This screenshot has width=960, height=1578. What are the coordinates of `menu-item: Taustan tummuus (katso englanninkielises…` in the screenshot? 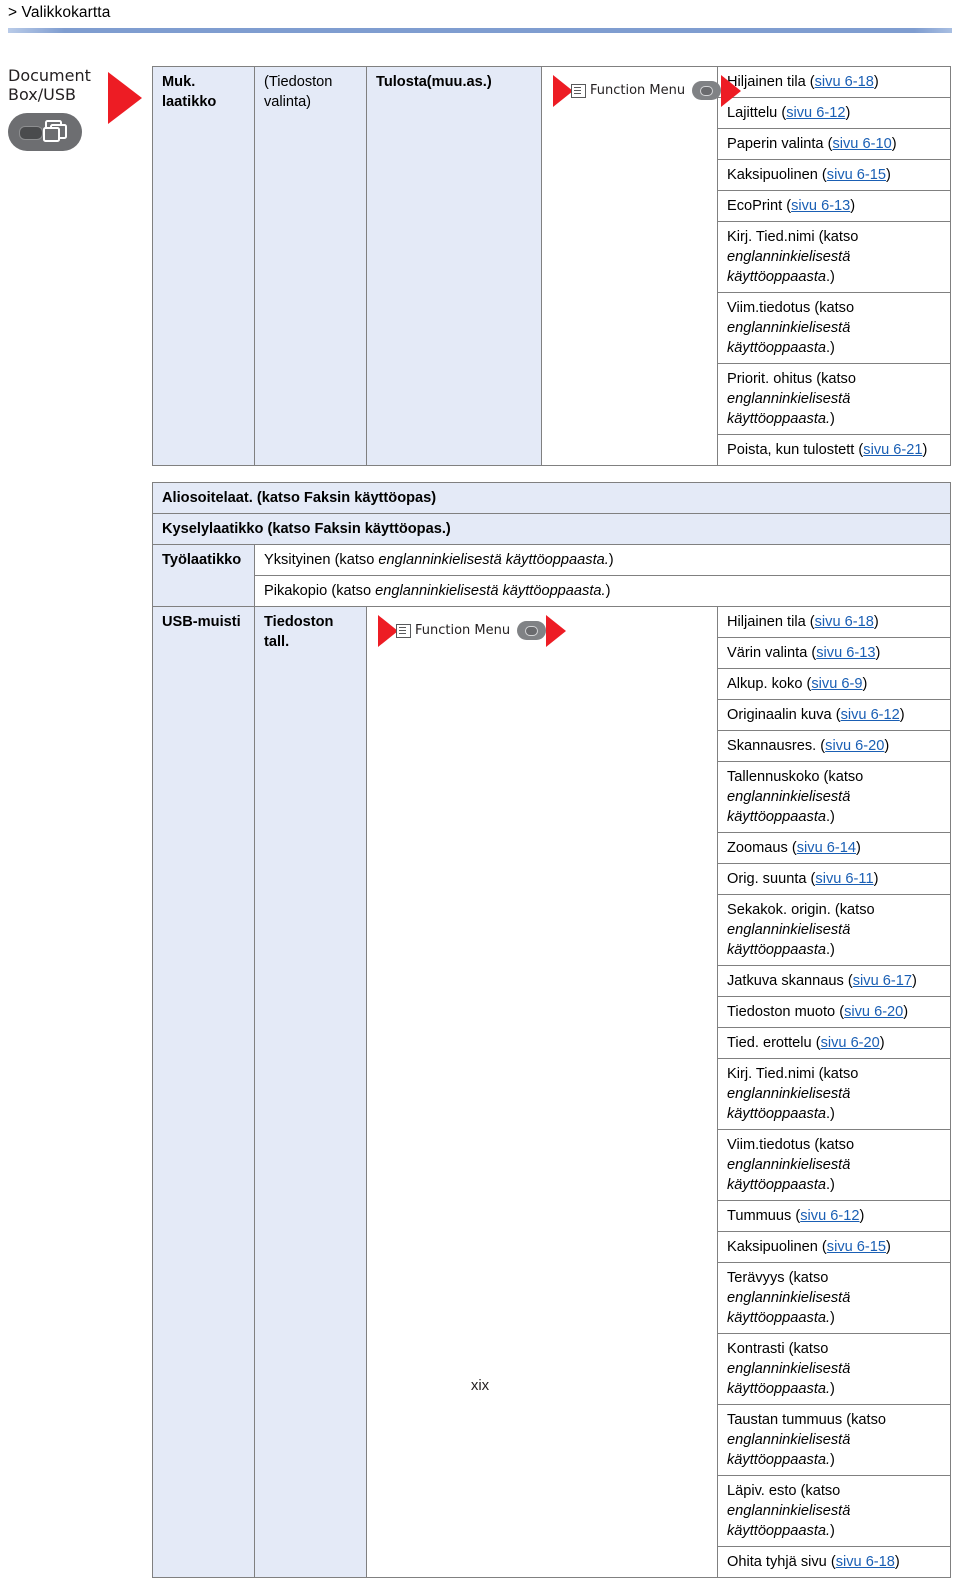 It's located at (834, 1440).